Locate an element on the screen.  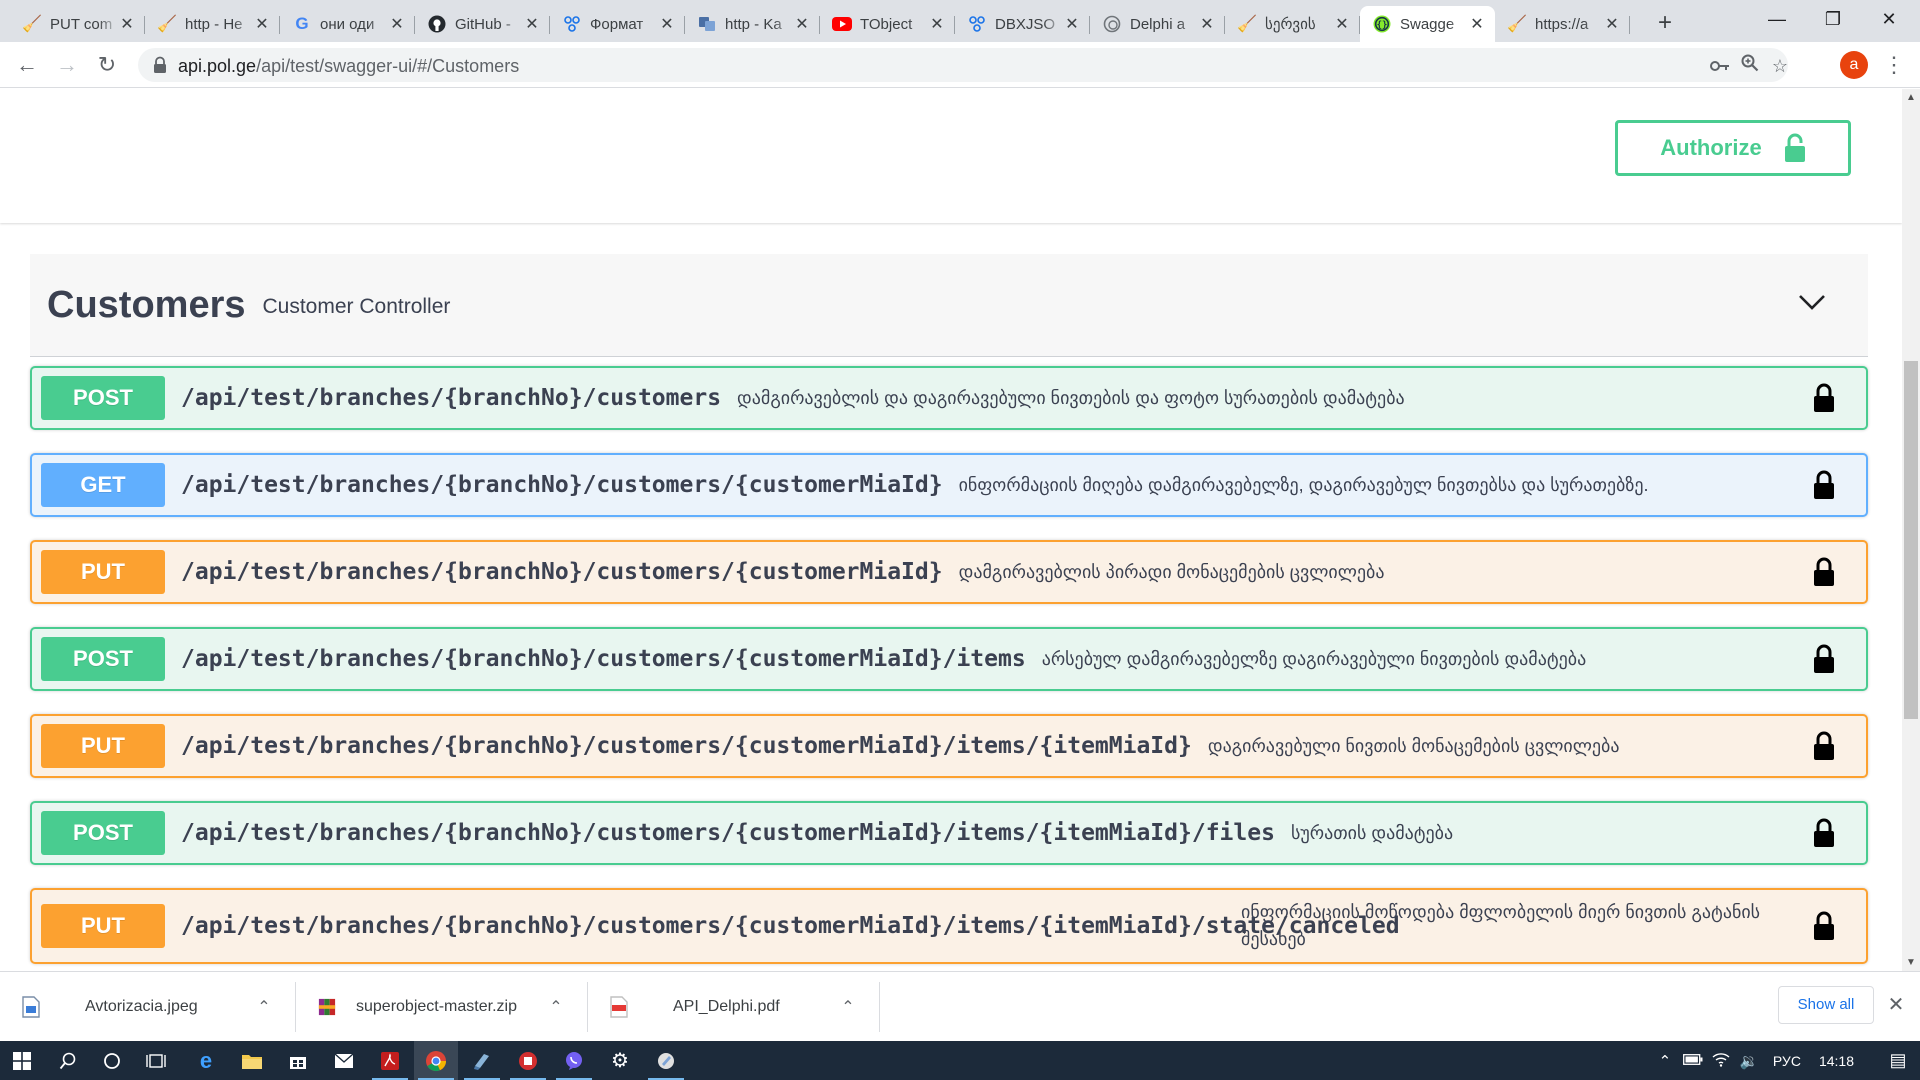
edge-icon: e is located at coordinates (206, 1060).